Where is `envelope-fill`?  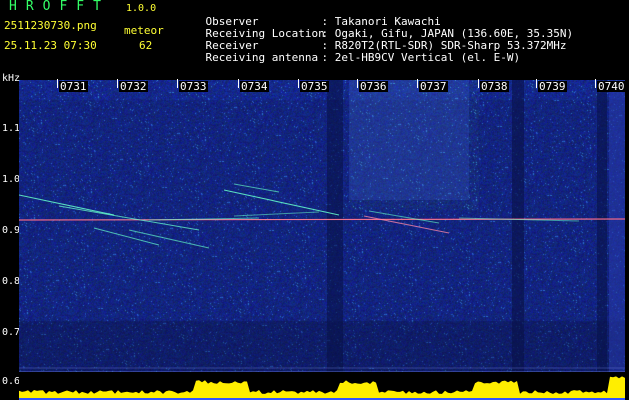 envelope-fill is located at coordinates (322, 387).